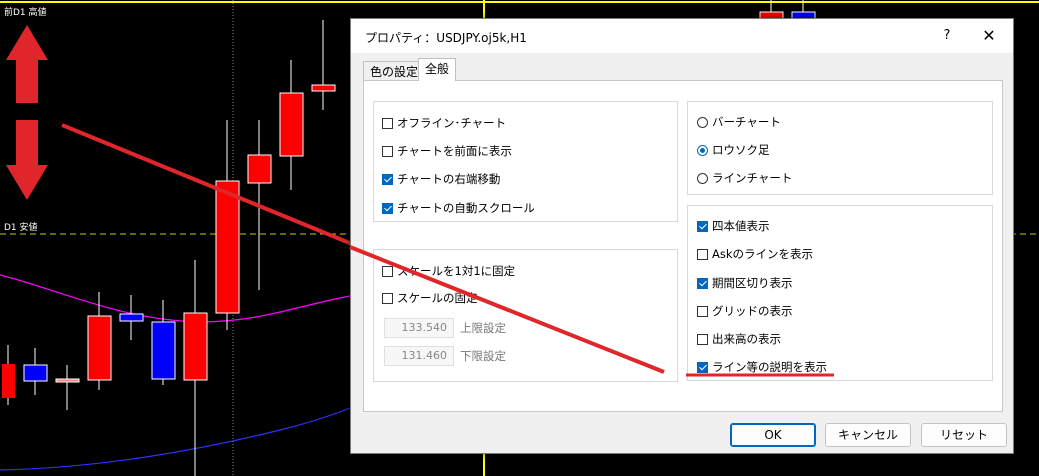 The height and width of the screenshot is (476, 1039). What do you see at coordinates (868, 435) in the screenshot?
I see `cancel-button: キャンセル` at bounding box center [868, 435].